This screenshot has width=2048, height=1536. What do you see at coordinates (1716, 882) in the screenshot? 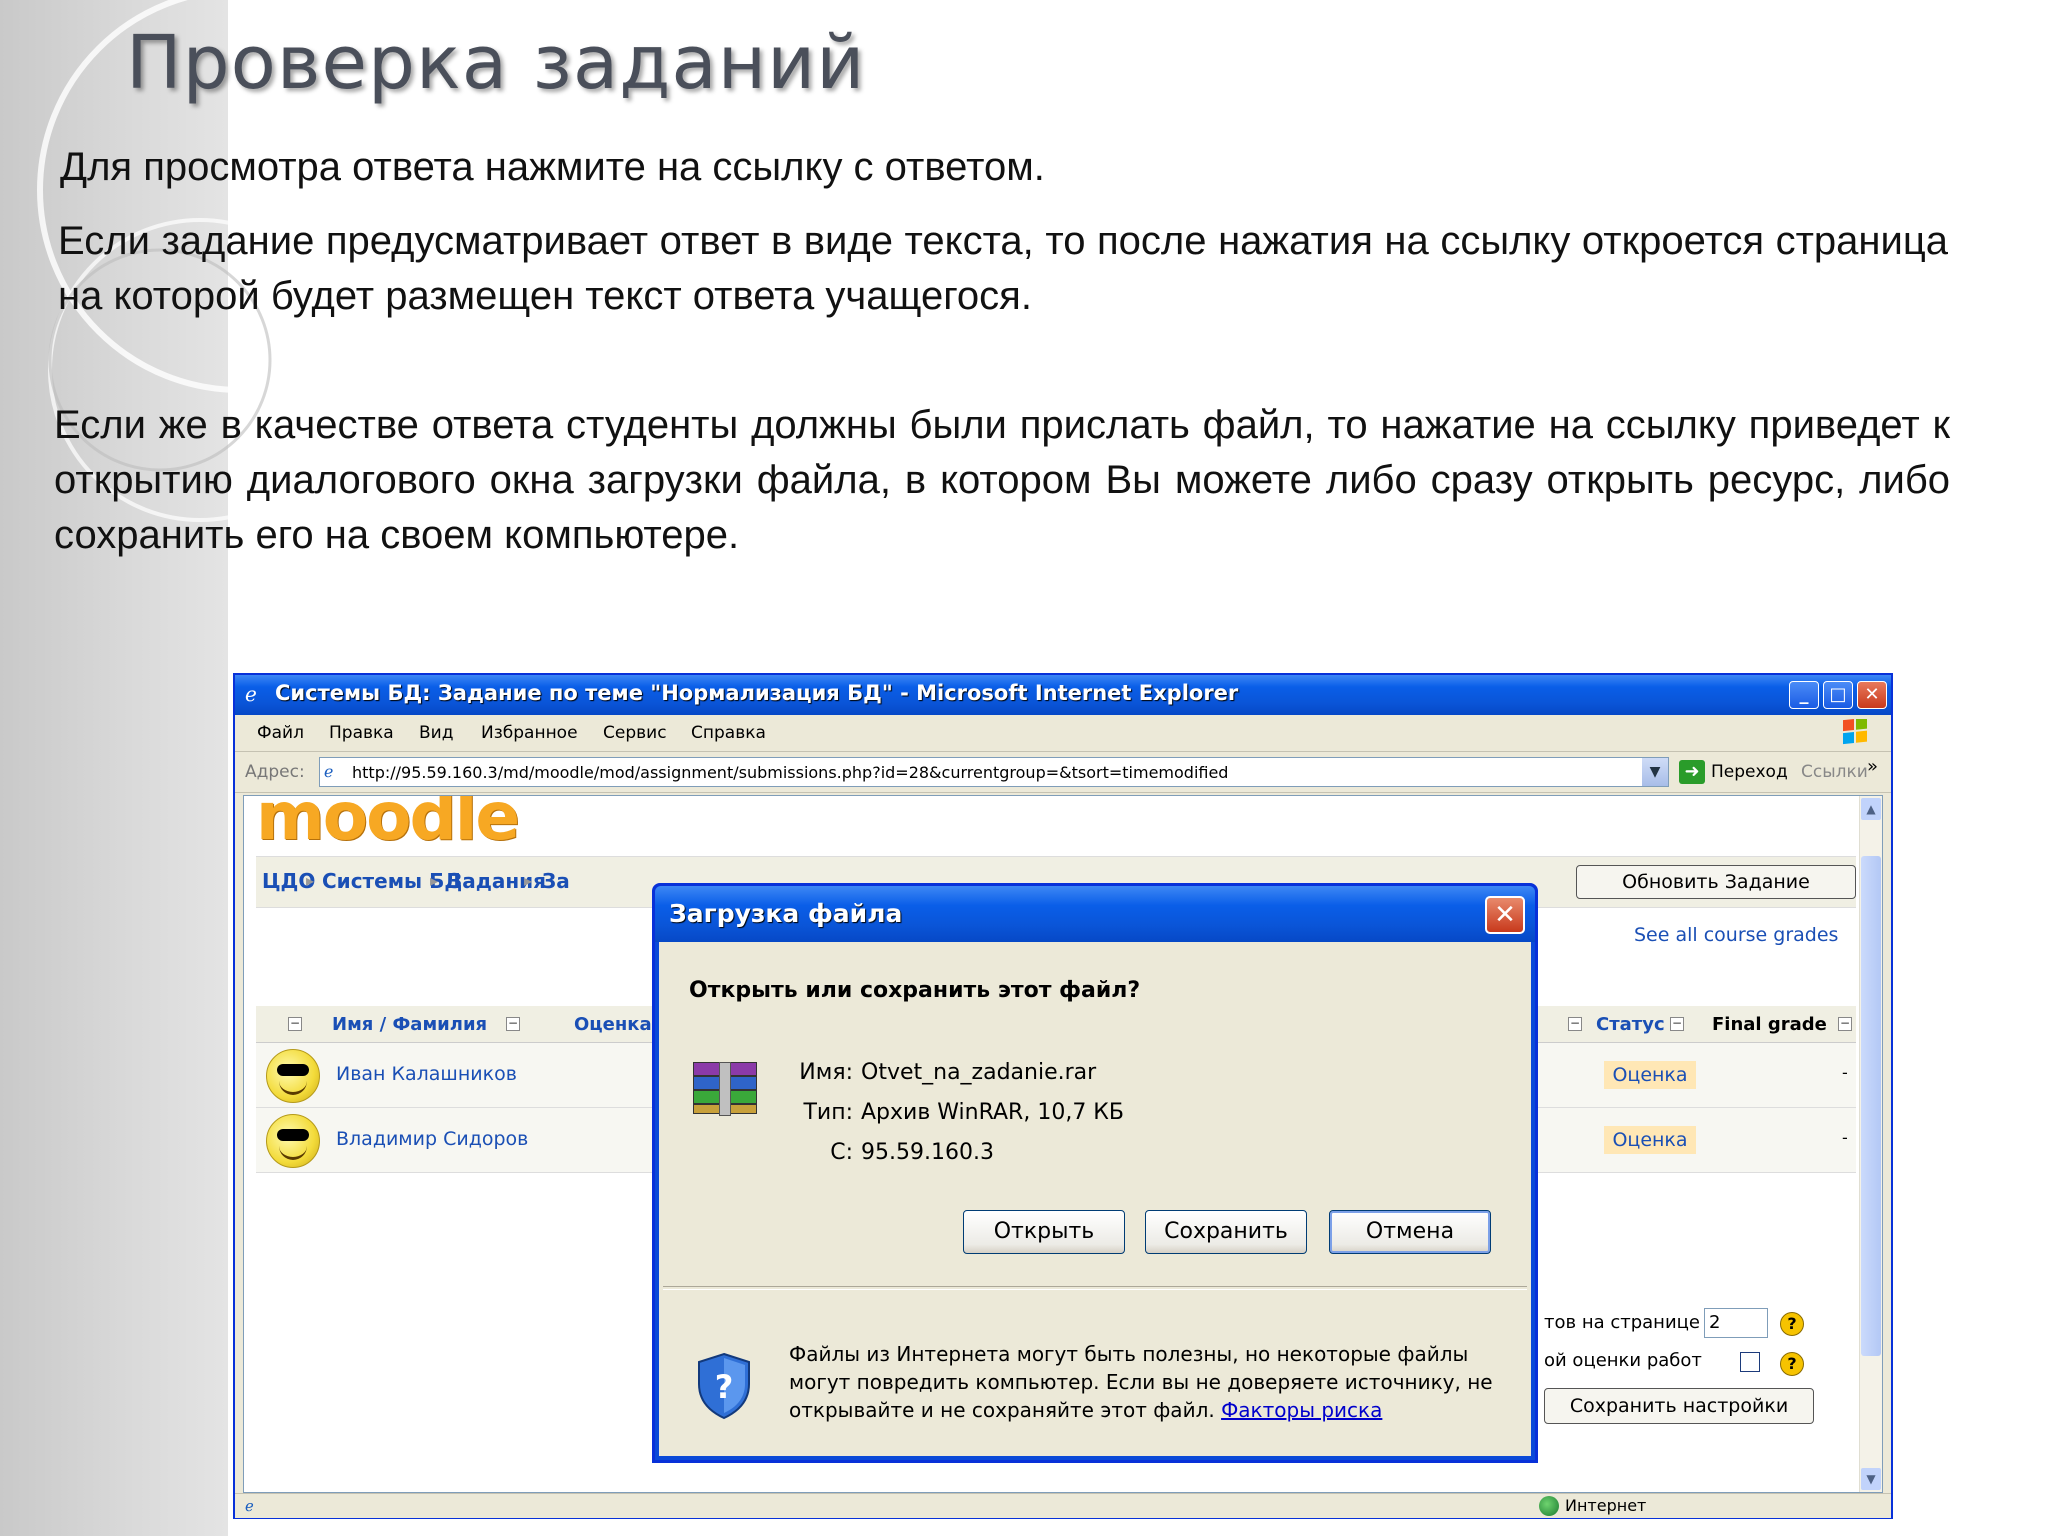
I see `update-assignment-button: Обновить Задание` at bounding box center [1716, 882].